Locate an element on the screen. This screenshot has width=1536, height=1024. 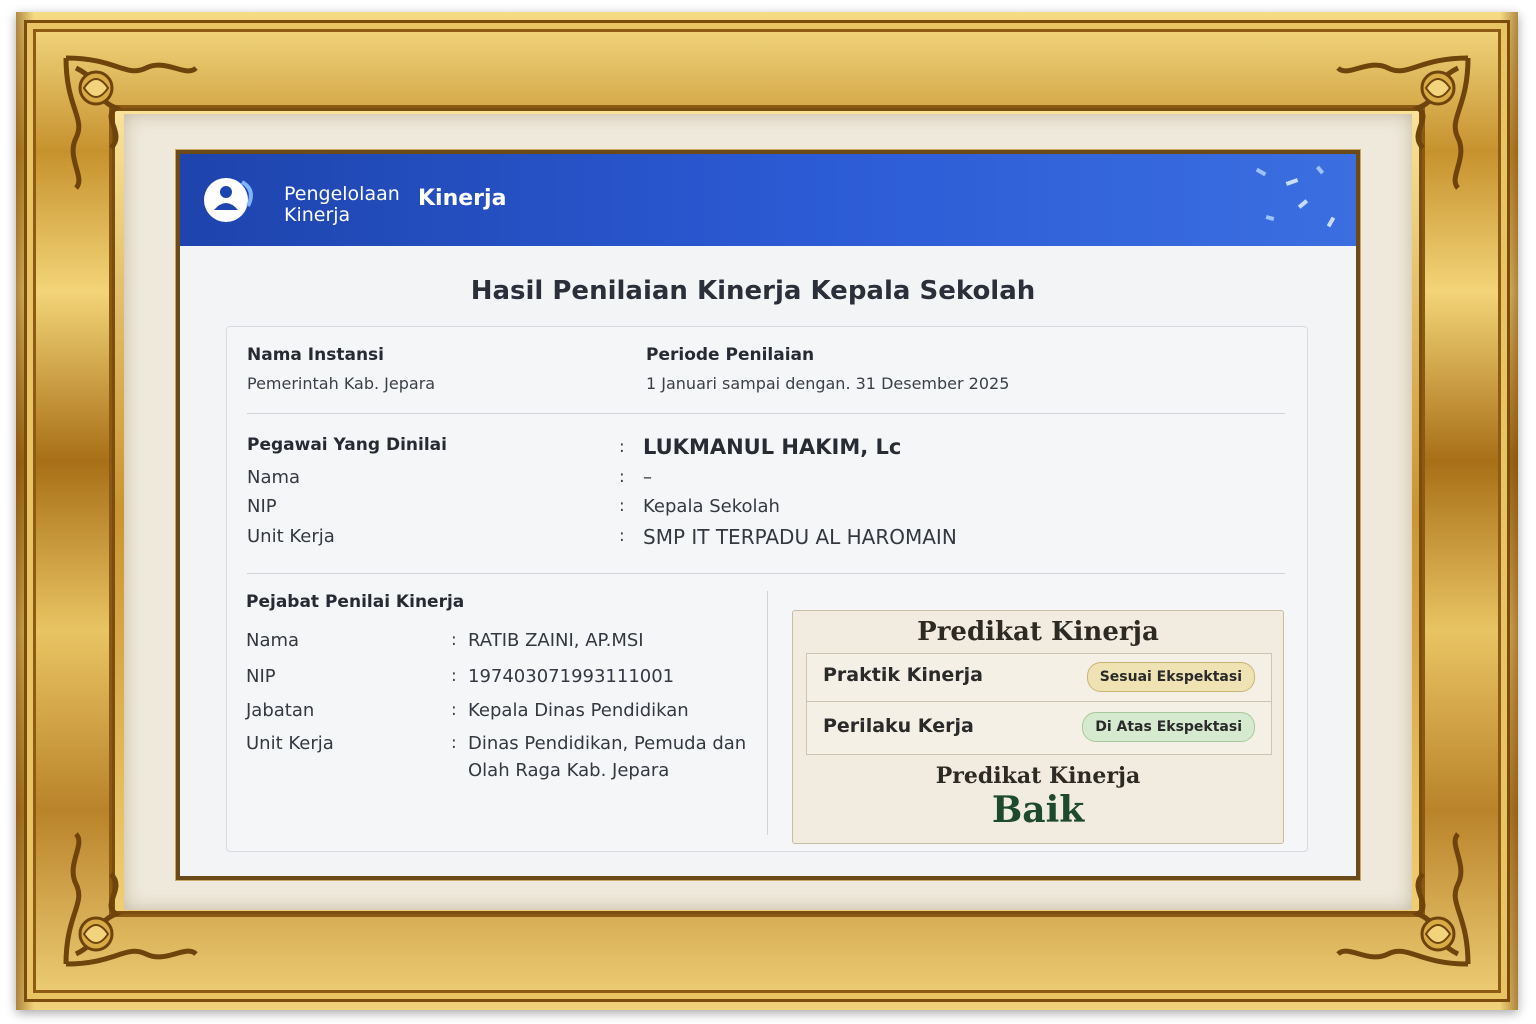
status-badge: Di Atas Ekspektasi is located at coordinates (1168, 727).